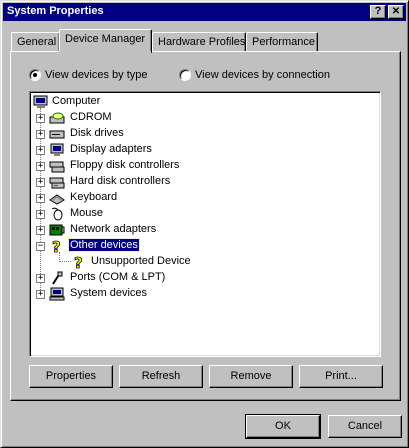 This screenshot has height=448, width=409. I want to click on cdrom-icon, so click(57, 118).